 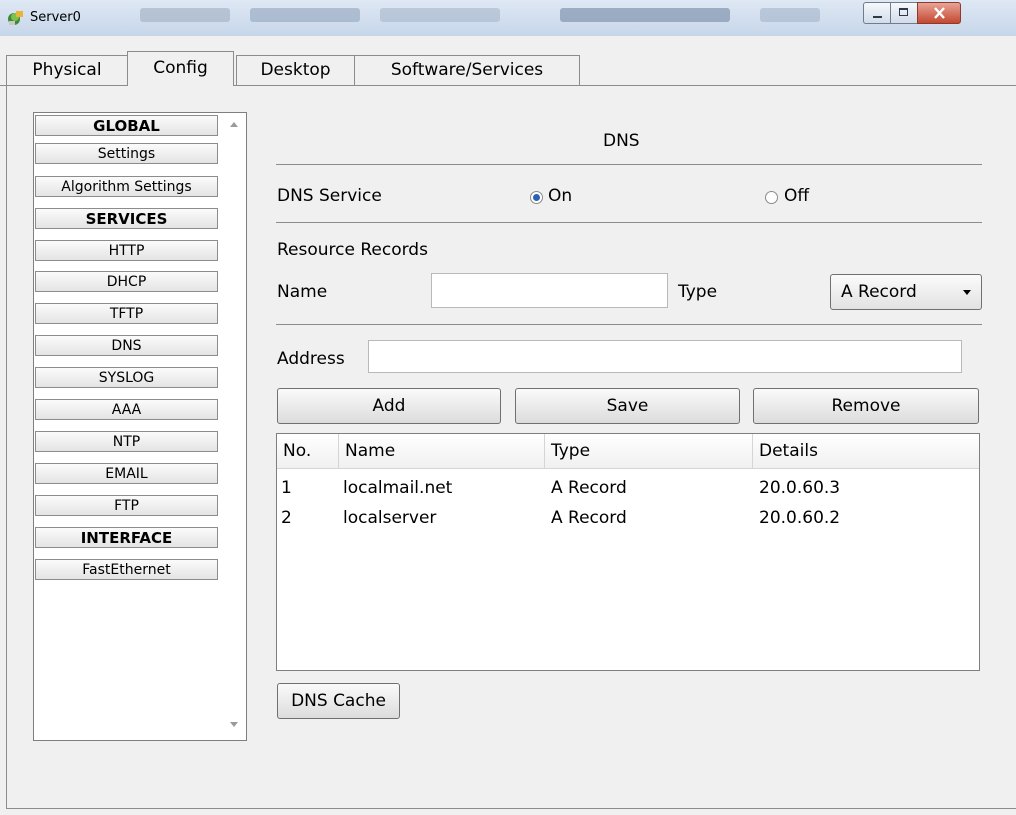 What do you see at coordinates (771, 197) in the screenshot?
I see `dns-service-off-radio` at bounding box center [771, 197].